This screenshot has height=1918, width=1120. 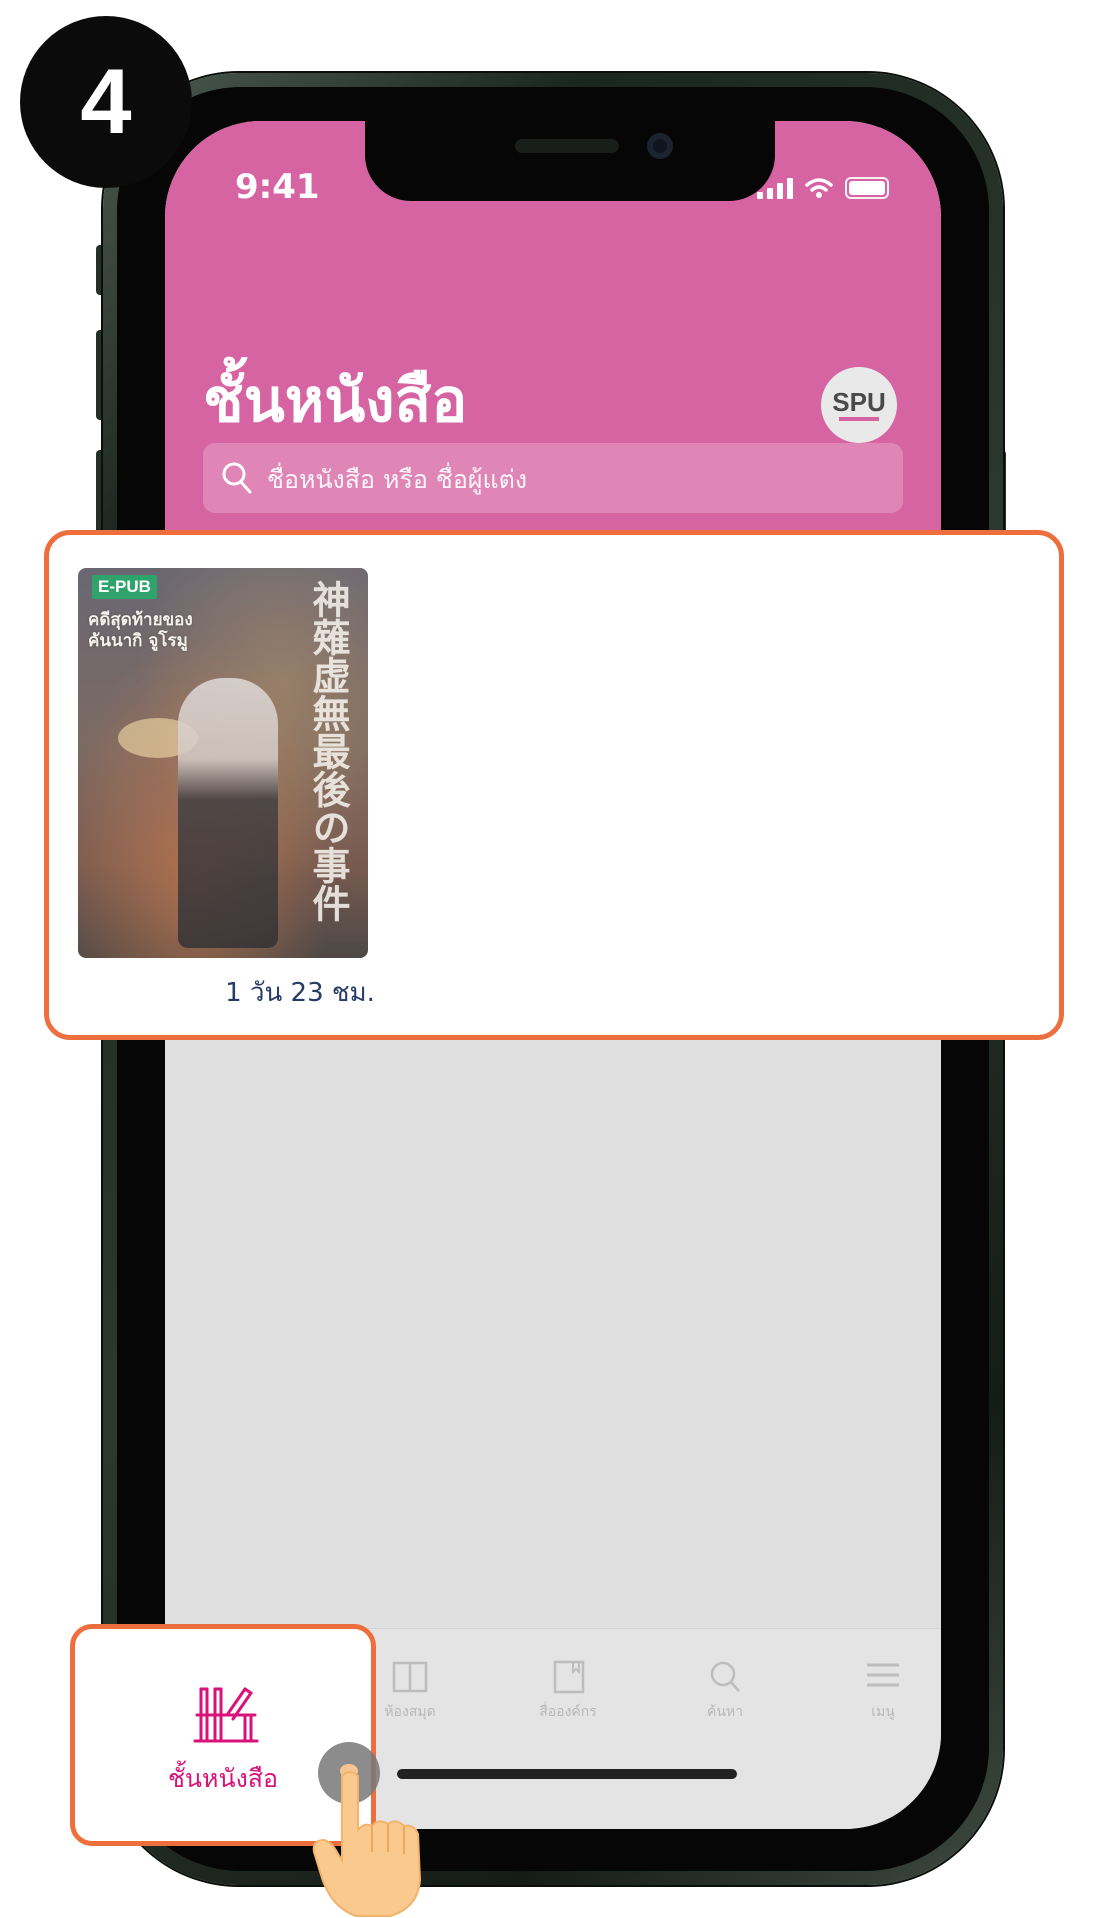 What do you see at coordinates (277, 187) in the screenshot?
I see `status-time: 9:41` at bounding box center [277, 187].